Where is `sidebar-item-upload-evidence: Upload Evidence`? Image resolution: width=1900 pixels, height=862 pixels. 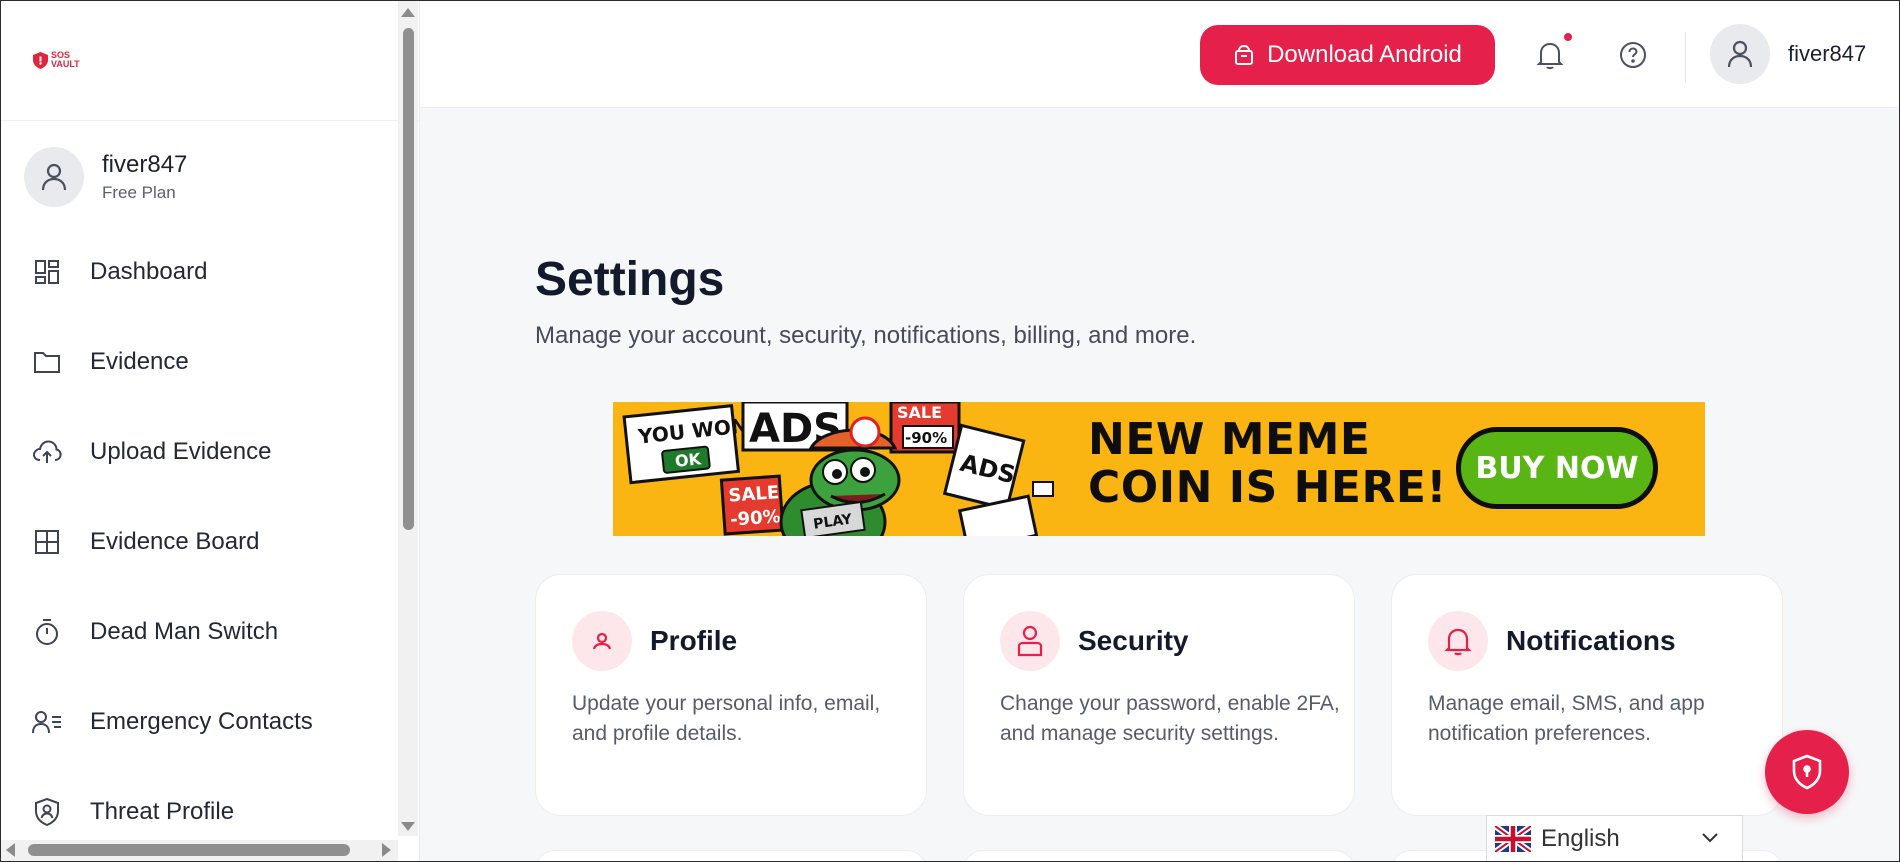
sidebar-item-upload-evidence: Upload Evidence is located at coordinates (209, 452).